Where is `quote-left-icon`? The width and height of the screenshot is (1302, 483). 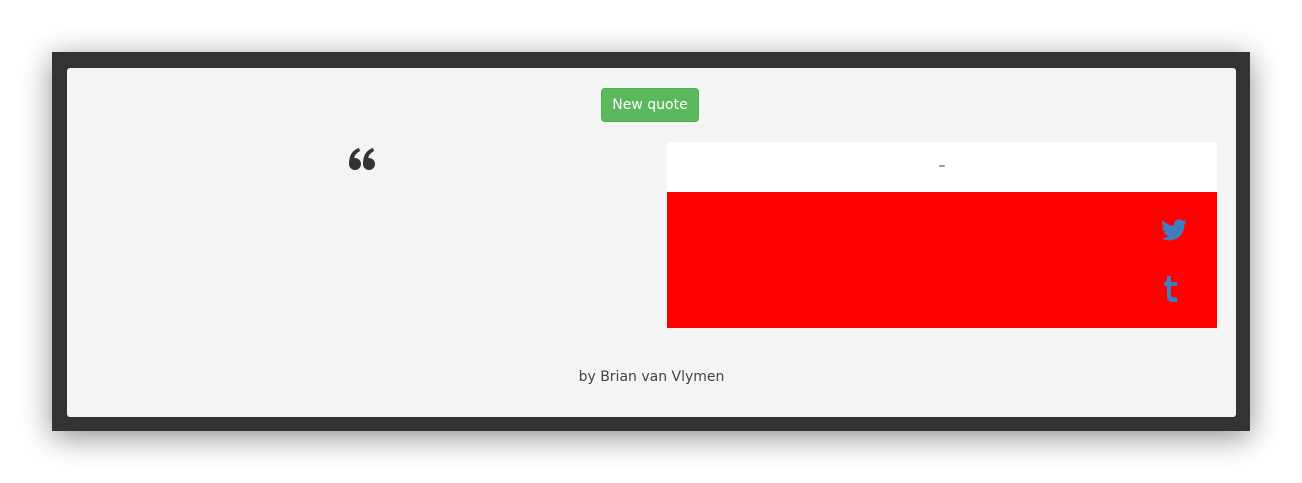
quote-left-icon is located at coordinates (362, 159).